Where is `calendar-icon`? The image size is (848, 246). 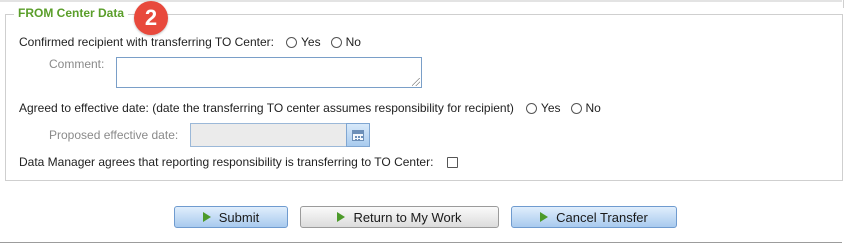 calendar-icon is located at coordinates (358, 135).